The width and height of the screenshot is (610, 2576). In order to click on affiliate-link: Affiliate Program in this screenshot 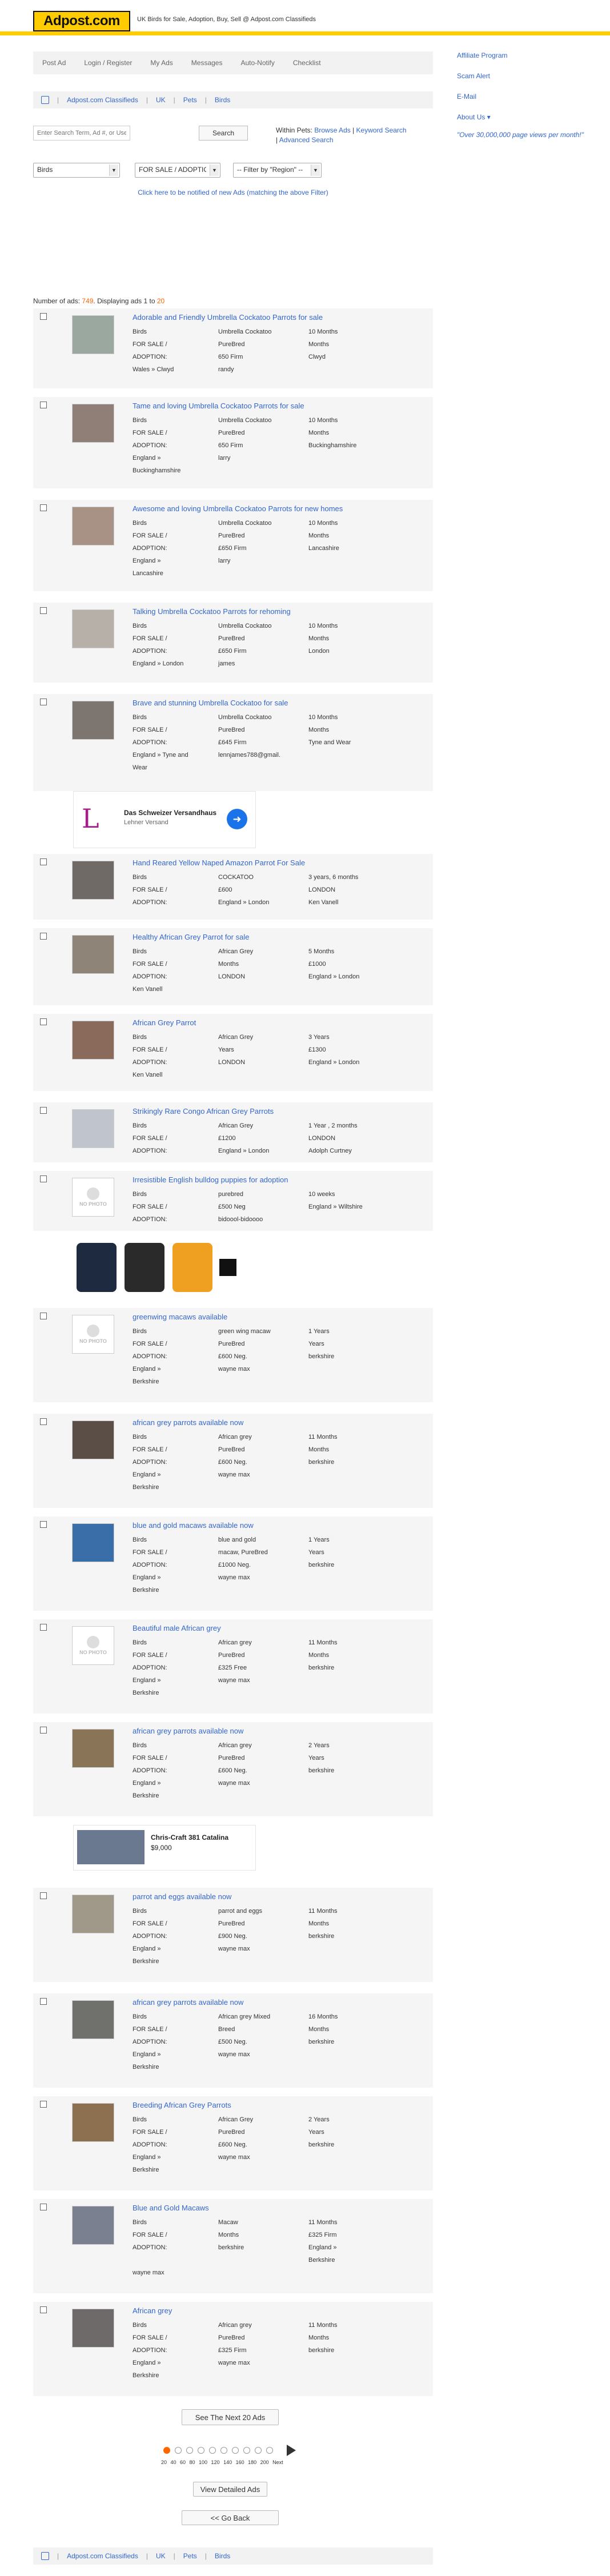, I will do `click(525, 55)`.